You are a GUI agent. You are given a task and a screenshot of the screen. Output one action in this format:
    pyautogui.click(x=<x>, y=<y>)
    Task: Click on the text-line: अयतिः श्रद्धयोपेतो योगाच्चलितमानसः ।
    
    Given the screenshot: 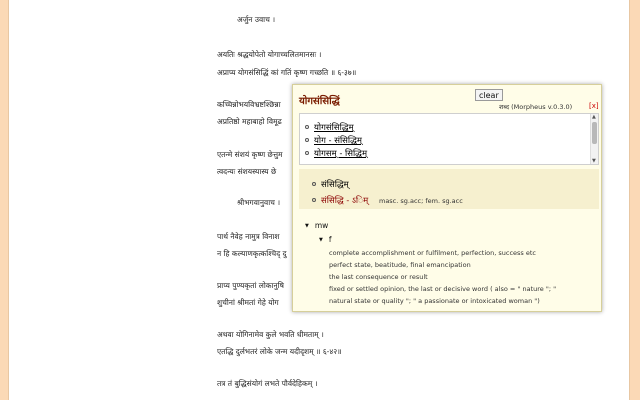 What is the action you would take?
    pyautogui.click(x=269, y=54)
    